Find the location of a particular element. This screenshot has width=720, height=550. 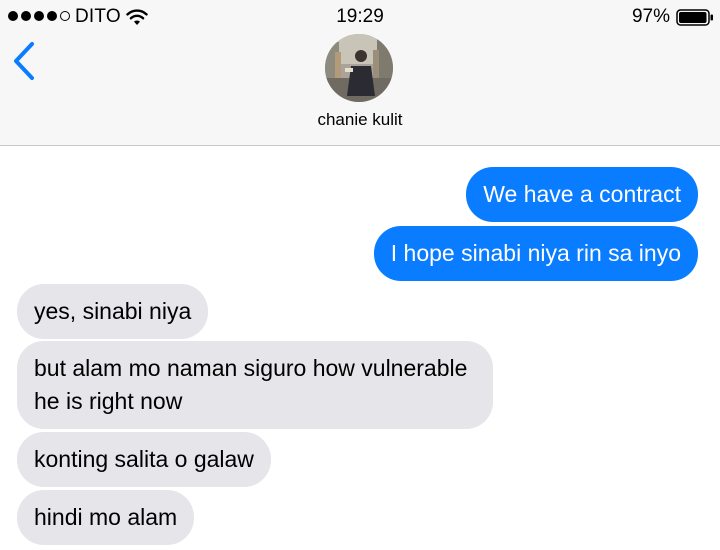

avatar-photo is located at coordinates (359, 68).